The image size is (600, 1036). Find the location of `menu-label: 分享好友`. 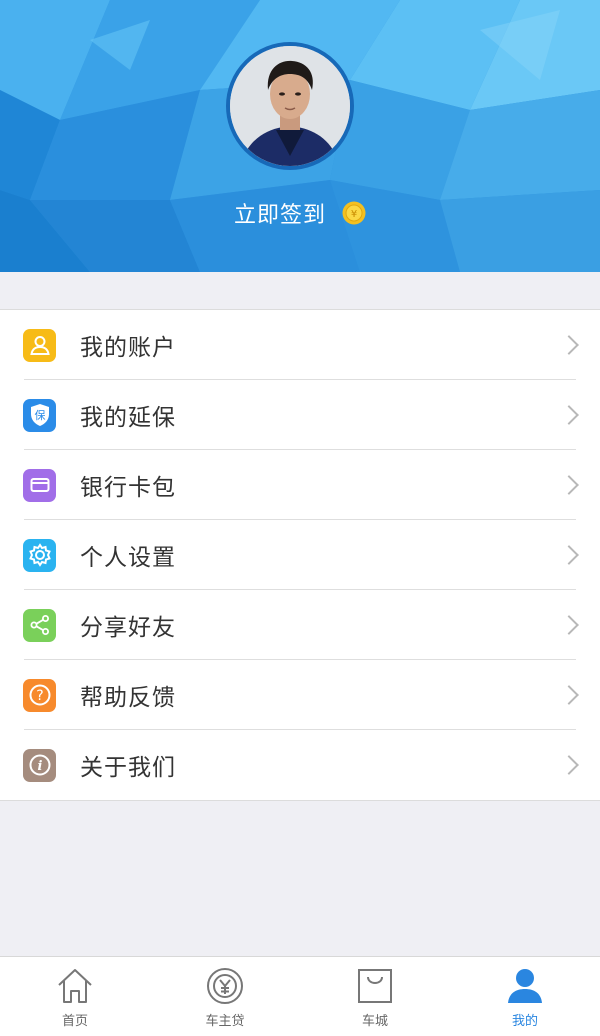

menu-label: 分享好友 is located at coordinates (128, 628).